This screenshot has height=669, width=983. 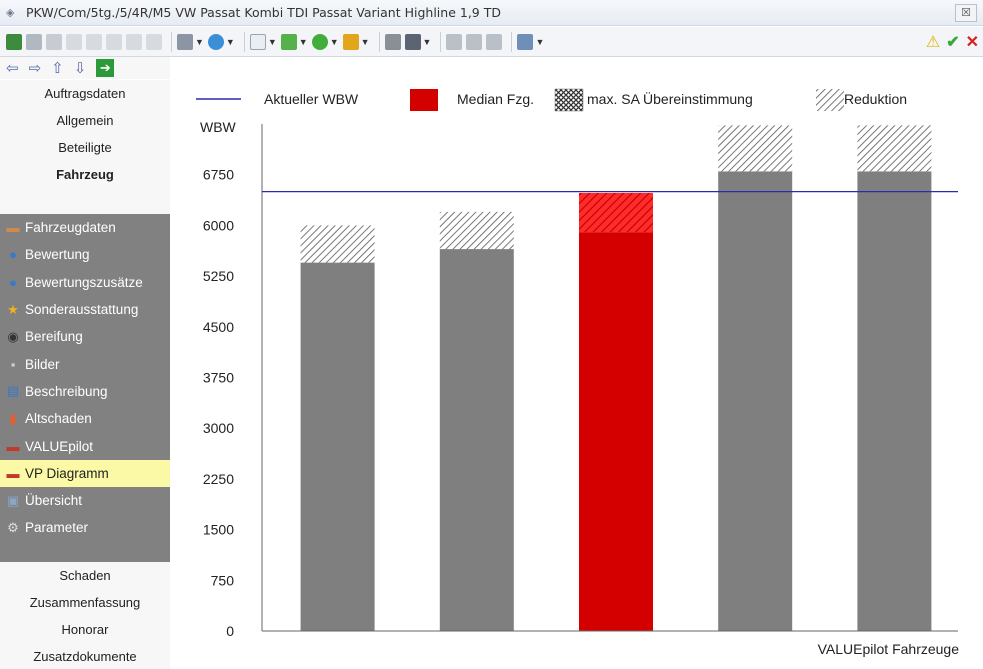 What do you see at coordinates (57, 255) in the screenshot?
I see `sidebar-item-label: Bewertung` at bounding box center [57, 255].